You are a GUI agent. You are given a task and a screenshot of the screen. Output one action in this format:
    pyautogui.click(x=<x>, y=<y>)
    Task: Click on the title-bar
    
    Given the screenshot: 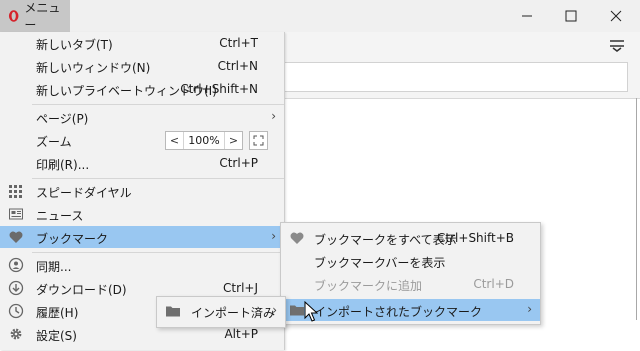 What is the action you would take?
    pyautogui.click(x=320, y=16)
    